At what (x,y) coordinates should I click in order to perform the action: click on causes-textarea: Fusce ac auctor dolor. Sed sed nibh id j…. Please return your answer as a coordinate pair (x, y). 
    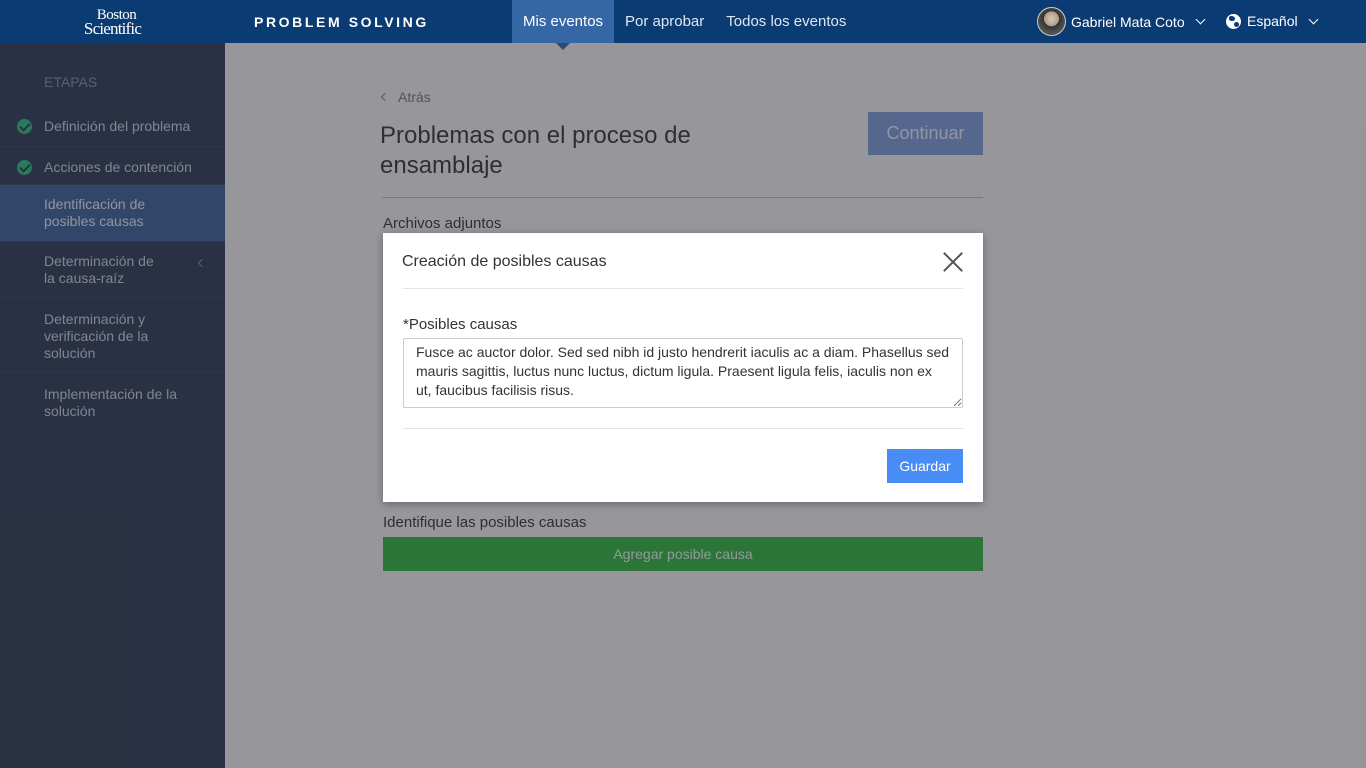
    Looking at the image, I should click on (683, 373).